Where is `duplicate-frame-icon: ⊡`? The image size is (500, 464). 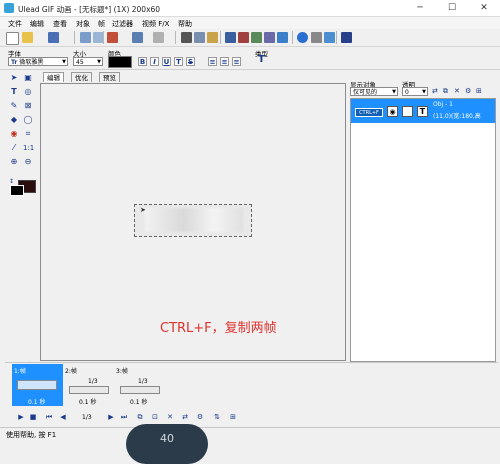
duplicate-frame-icon: ⊡ is located at coordinates (155, 417).